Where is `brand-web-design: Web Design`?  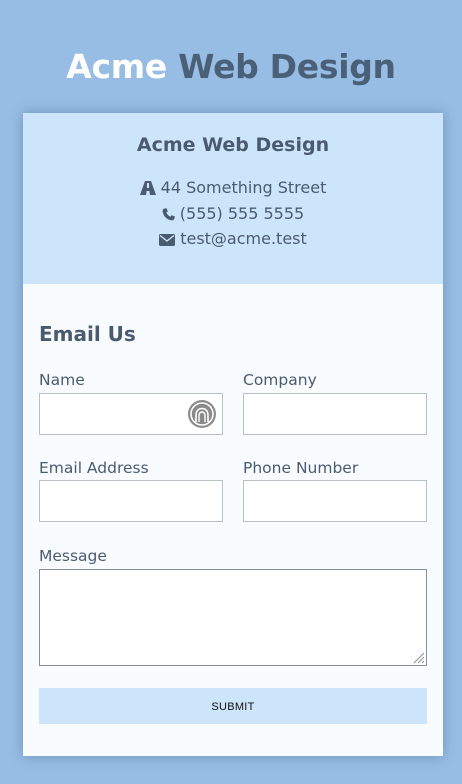
brand-web-design: Web Design is located at coordinates (287, 66).